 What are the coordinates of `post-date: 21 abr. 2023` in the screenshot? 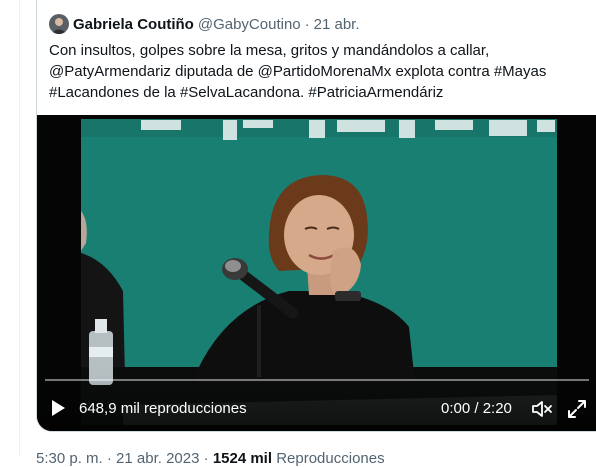 It's located at (157, 458).